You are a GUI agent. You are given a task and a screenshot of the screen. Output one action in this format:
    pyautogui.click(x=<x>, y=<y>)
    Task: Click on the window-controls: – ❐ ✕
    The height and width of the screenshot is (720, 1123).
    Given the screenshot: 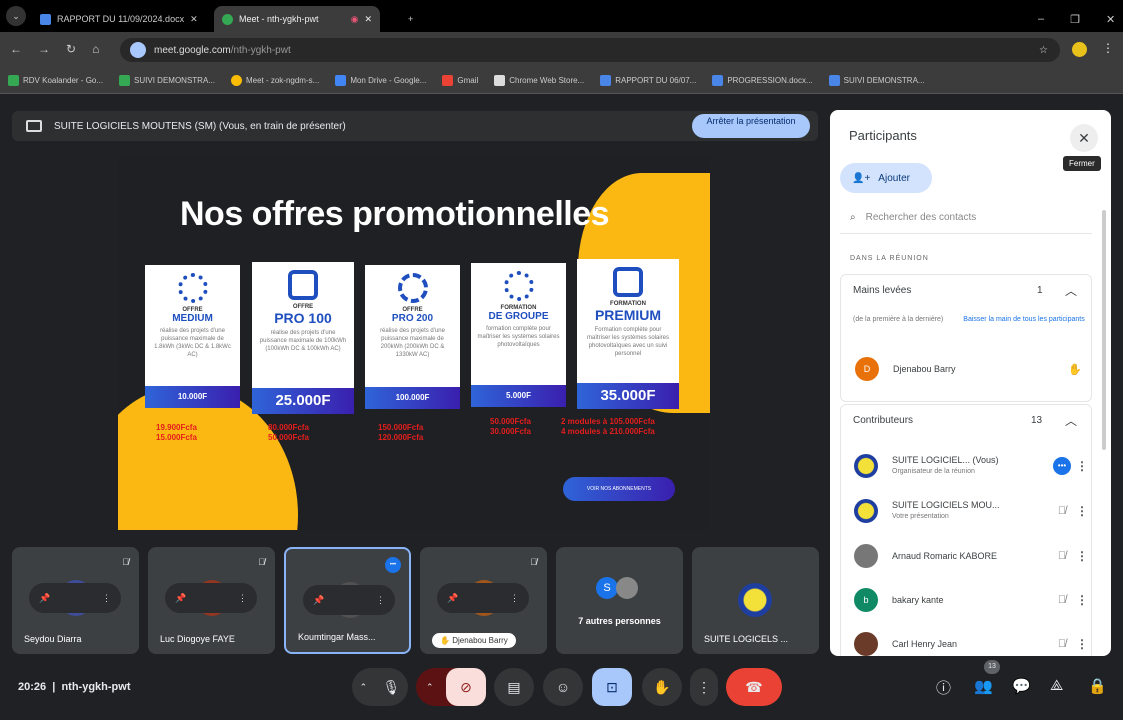 What is the action you would take?
    pyautogui.click(x=1076, y=19)
    